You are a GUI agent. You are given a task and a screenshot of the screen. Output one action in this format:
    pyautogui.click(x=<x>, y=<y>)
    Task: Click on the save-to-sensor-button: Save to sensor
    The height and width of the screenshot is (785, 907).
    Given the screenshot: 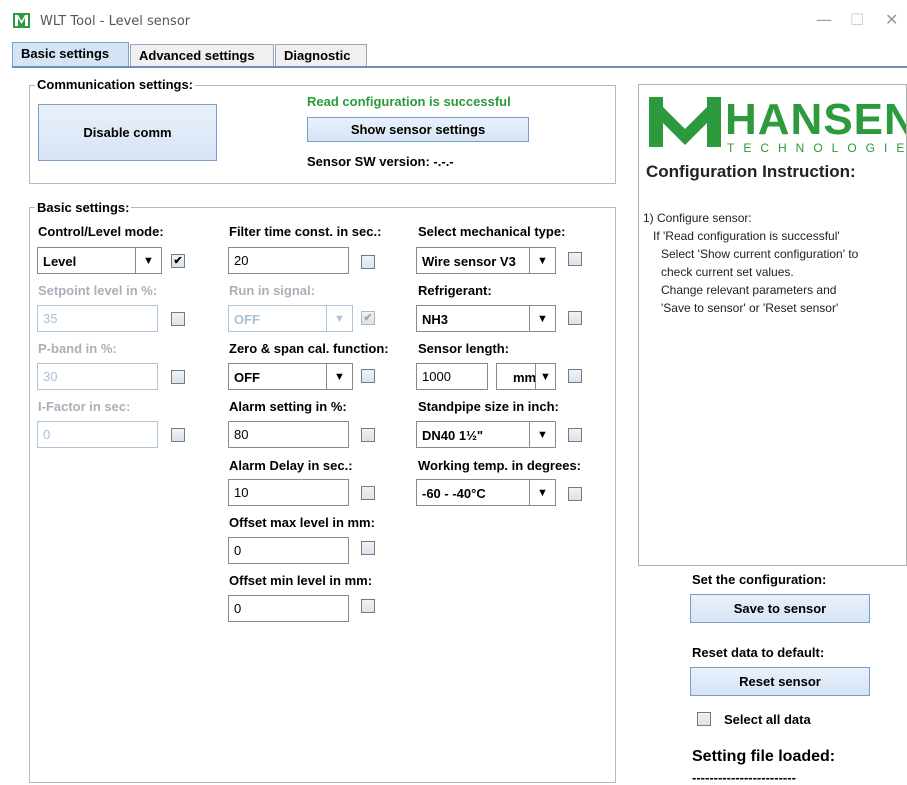 What is the action you would take?
    pyautogui.click(x=780, y=608)
    